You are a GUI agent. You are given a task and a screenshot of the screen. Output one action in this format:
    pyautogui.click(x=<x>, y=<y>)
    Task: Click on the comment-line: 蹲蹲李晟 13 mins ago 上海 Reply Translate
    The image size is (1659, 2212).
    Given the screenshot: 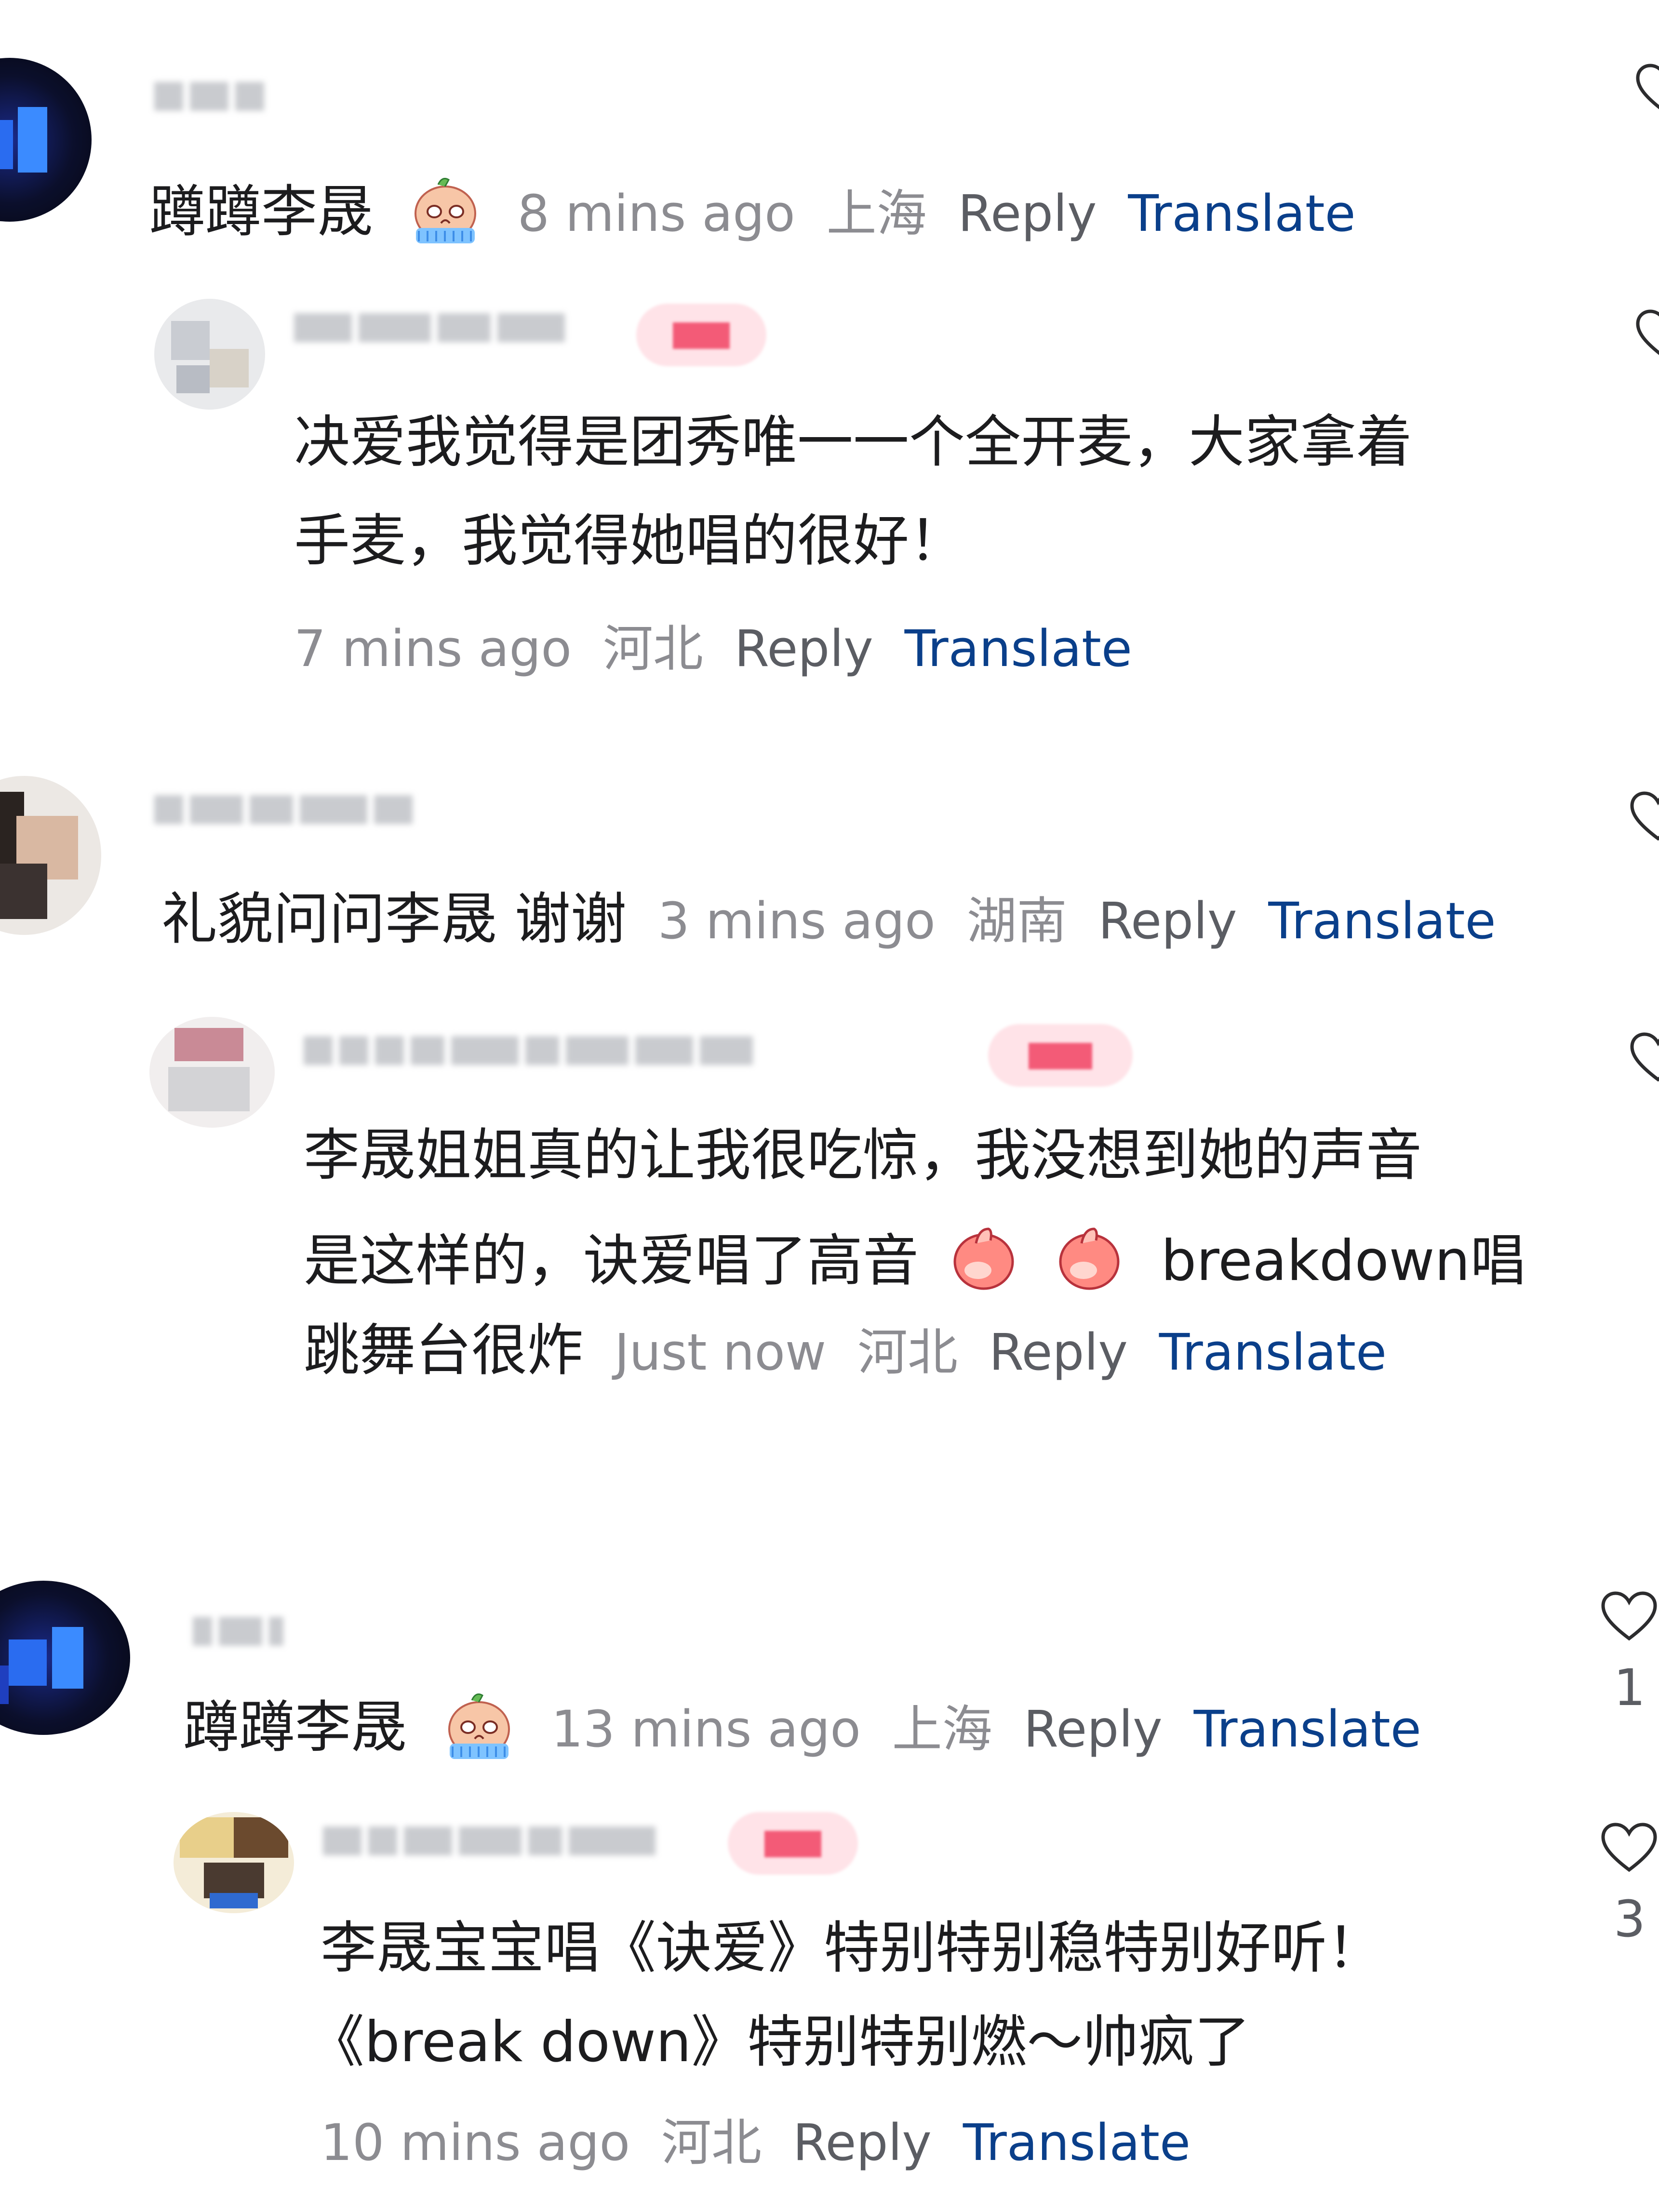 What is the action you would take?
    pyautogui.click(x=802, y=1725)
    